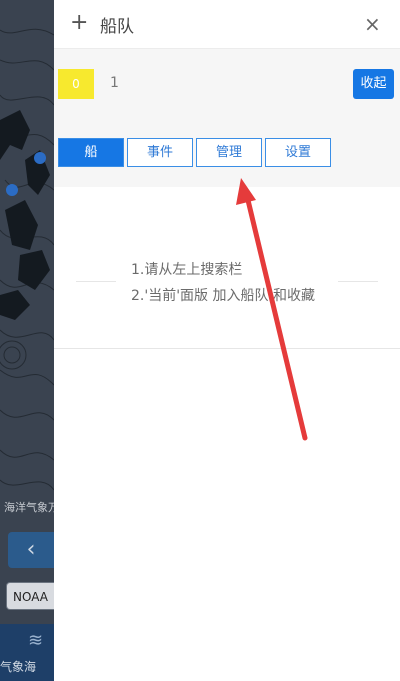  I want to click on tab-settings: 设置, so click(298, 152).